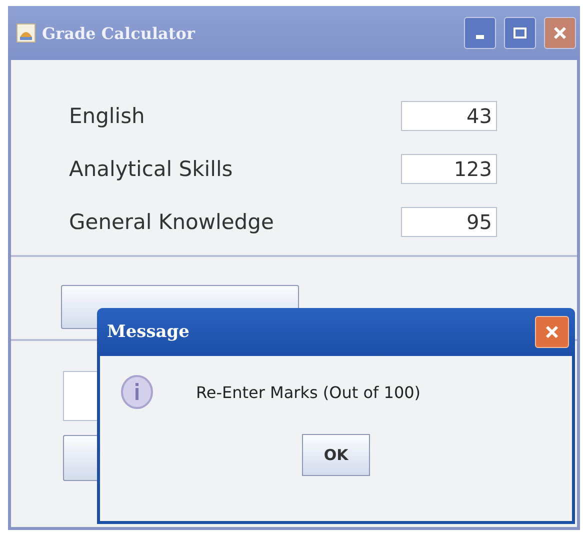 Image resolution: width=583 pixels, height=533 pixels. Describe the element at coordinates (171, 222) in the screenshot. I see `field-label: General Knowledge` at that location.